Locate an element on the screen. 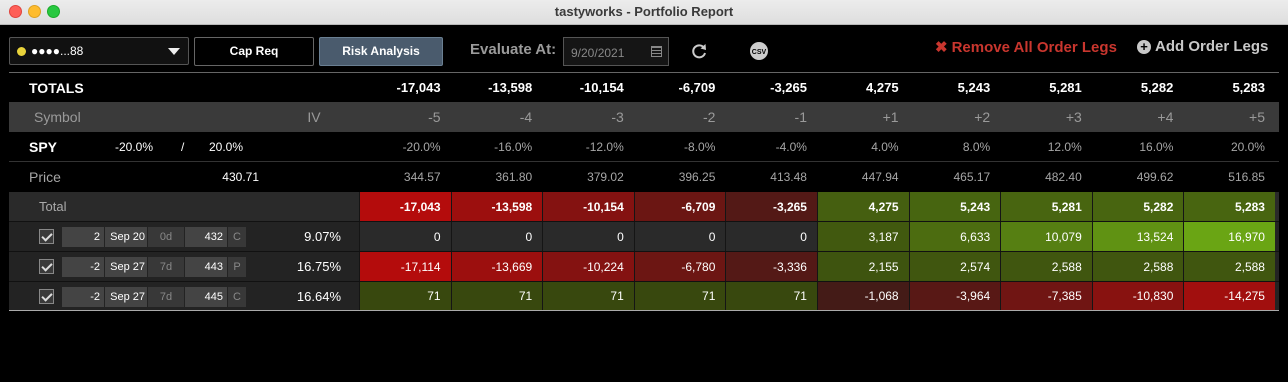 The image size is (1288, 382). refresh-icon is located at coordinates (699, 51).